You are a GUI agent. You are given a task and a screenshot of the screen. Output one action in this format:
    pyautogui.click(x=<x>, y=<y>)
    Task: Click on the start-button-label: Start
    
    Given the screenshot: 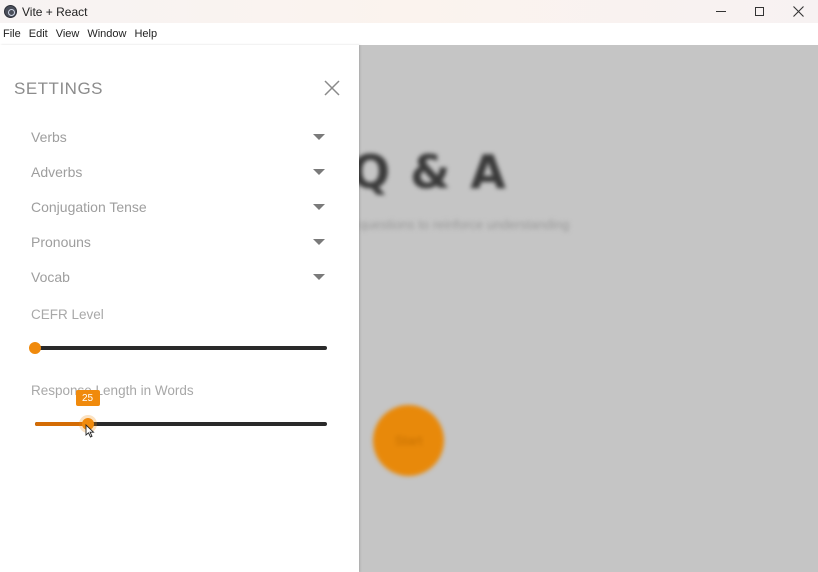 What is the action you would take?
    pyautogui.click(x=408, y=440)
    